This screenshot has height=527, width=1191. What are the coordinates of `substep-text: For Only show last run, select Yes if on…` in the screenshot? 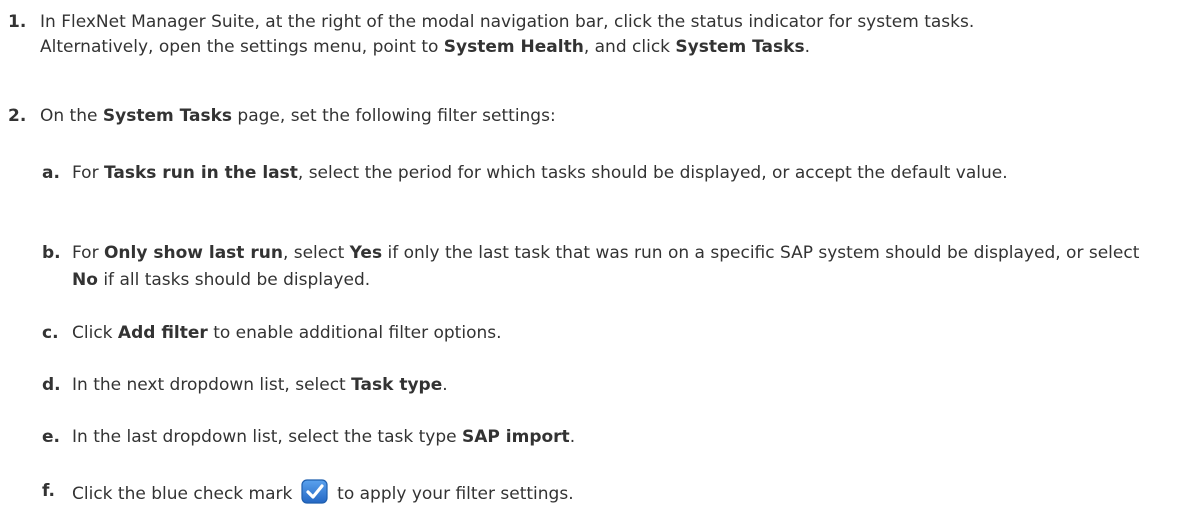 It's located at (606, 266).